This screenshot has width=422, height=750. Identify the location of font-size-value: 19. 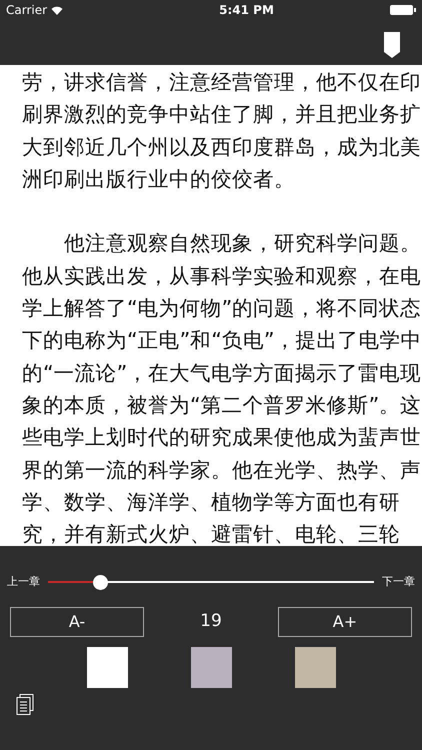
(211, 622).